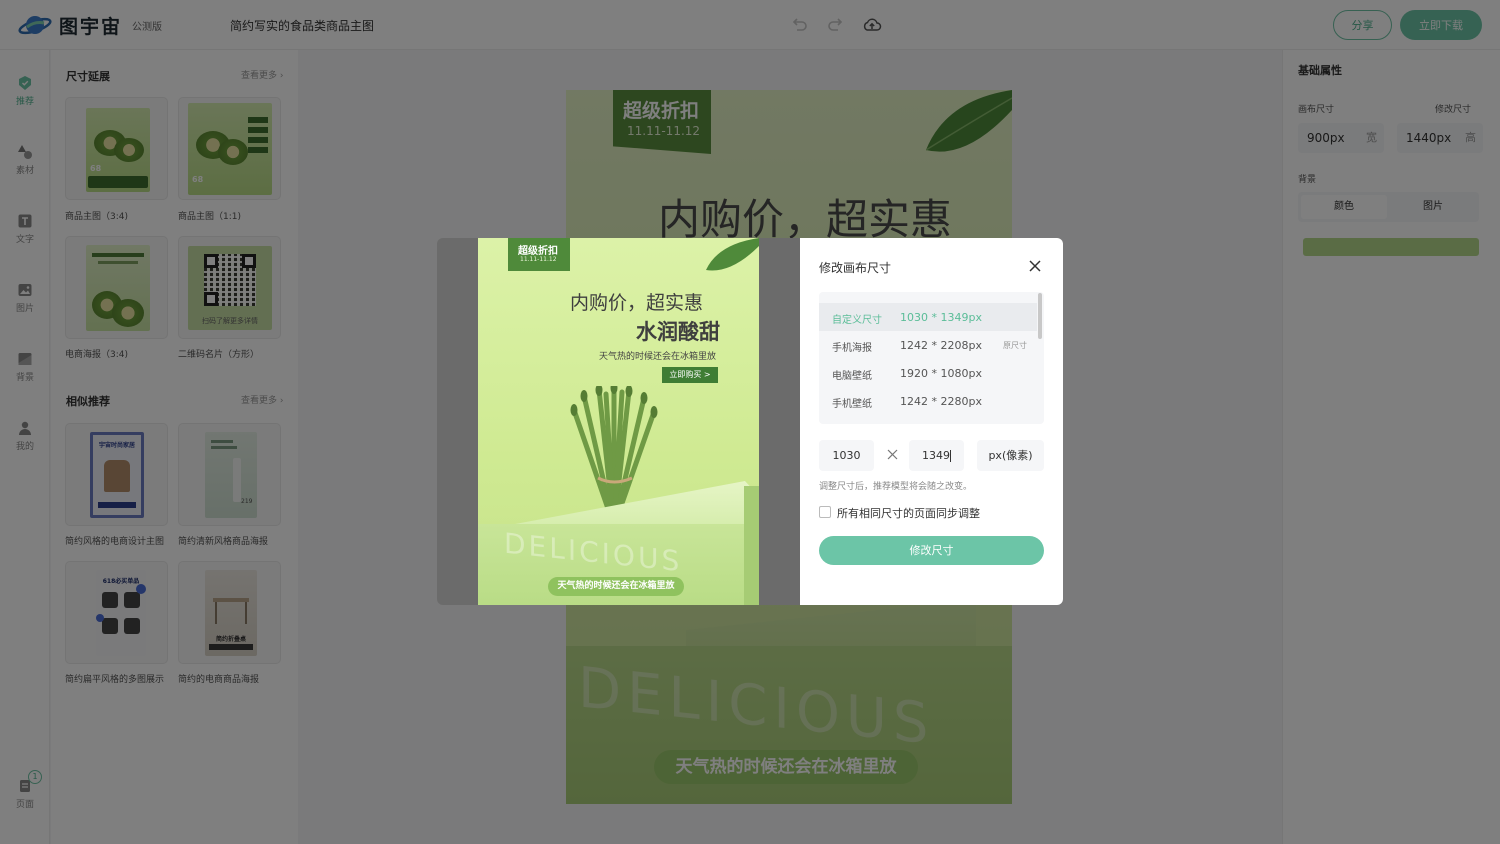 The height and width of the screenshot is (844, 1500). I want to click on size-option-phone-wallpaper: 手机壁纸 1242 * 2280px, so click(928, 401).